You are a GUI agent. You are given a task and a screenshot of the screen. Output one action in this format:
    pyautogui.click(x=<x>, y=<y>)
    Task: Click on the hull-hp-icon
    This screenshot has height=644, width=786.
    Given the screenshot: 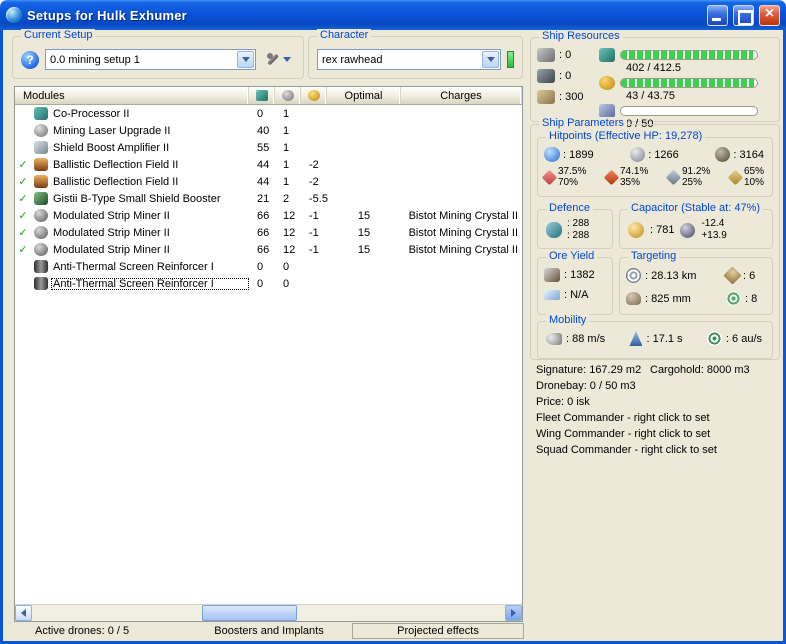 What is the action you would take?
    pyautogui.click(x=723, y=154)
    